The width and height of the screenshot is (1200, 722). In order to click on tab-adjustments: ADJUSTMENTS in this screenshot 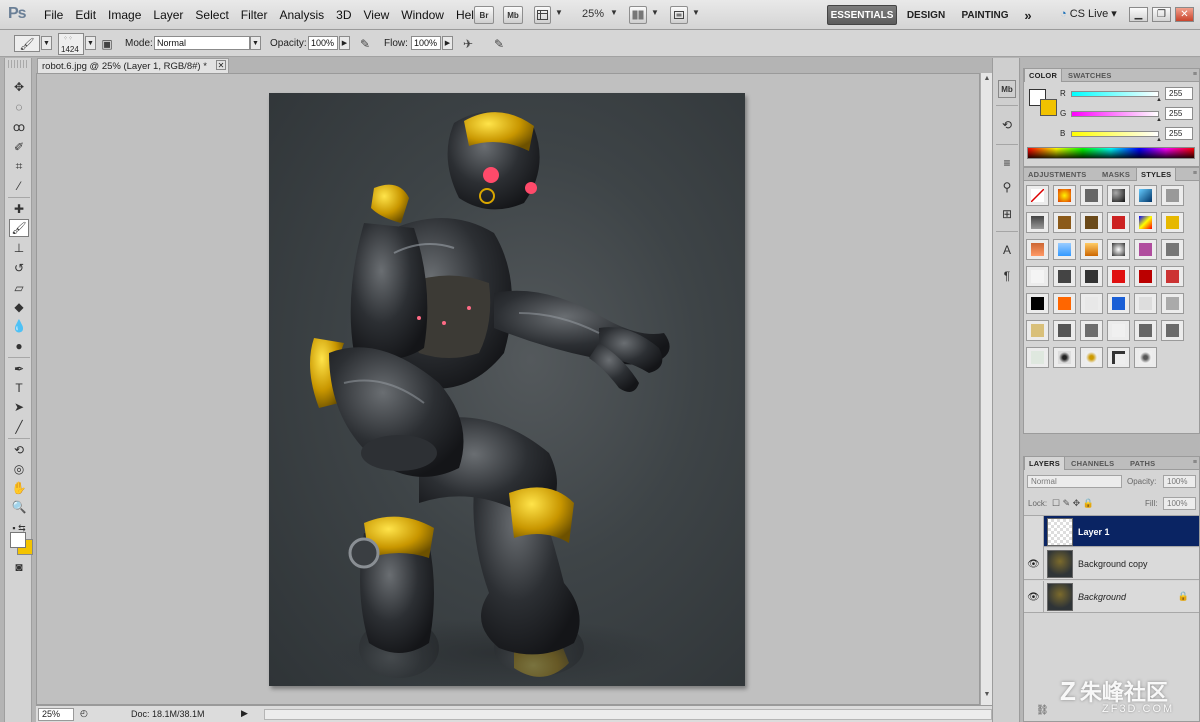, I will do `click(1057, 174)`.